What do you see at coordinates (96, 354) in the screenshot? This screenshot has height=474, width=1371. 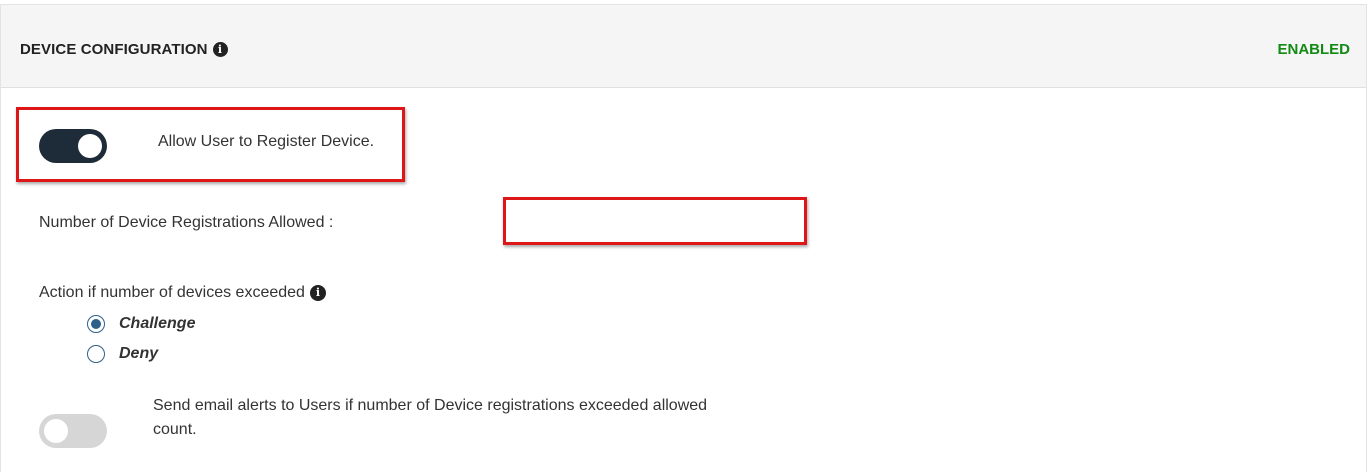 I see `deny-radio` at bounding box center [96, 354].